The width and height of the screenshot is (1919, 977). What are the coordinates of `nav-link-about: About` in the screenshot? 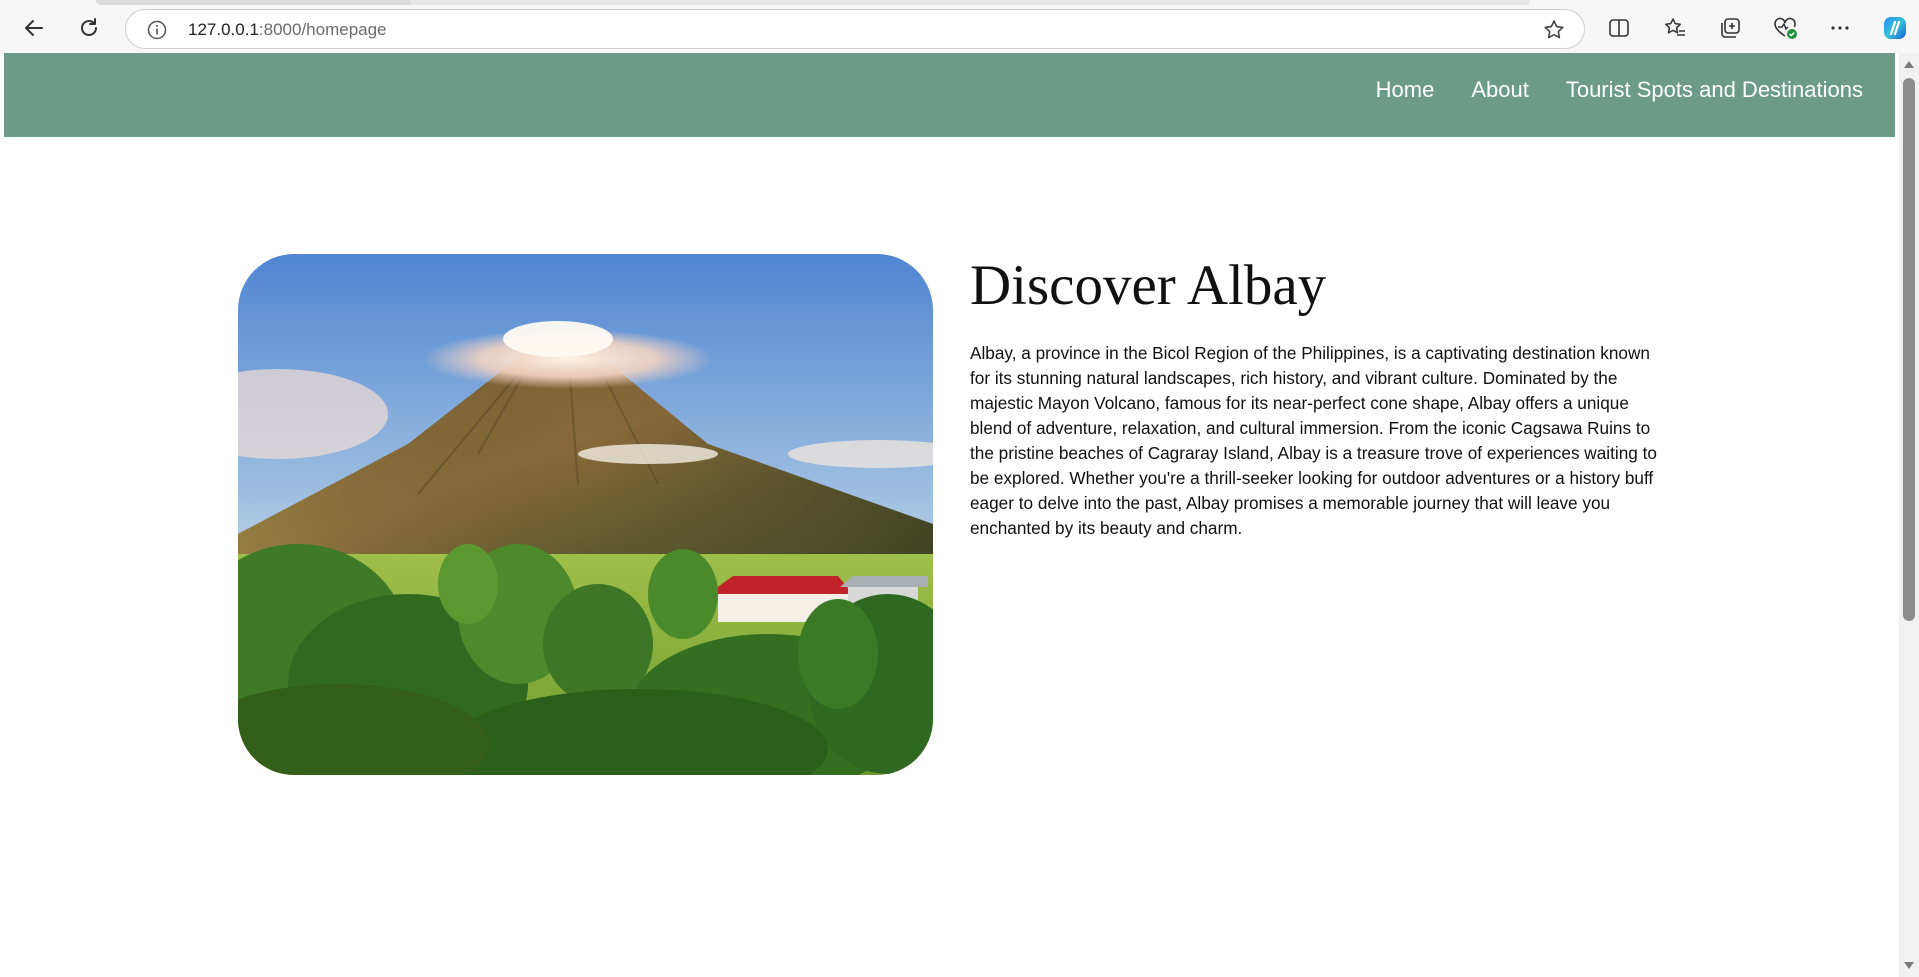 It's located at (1500, 90).